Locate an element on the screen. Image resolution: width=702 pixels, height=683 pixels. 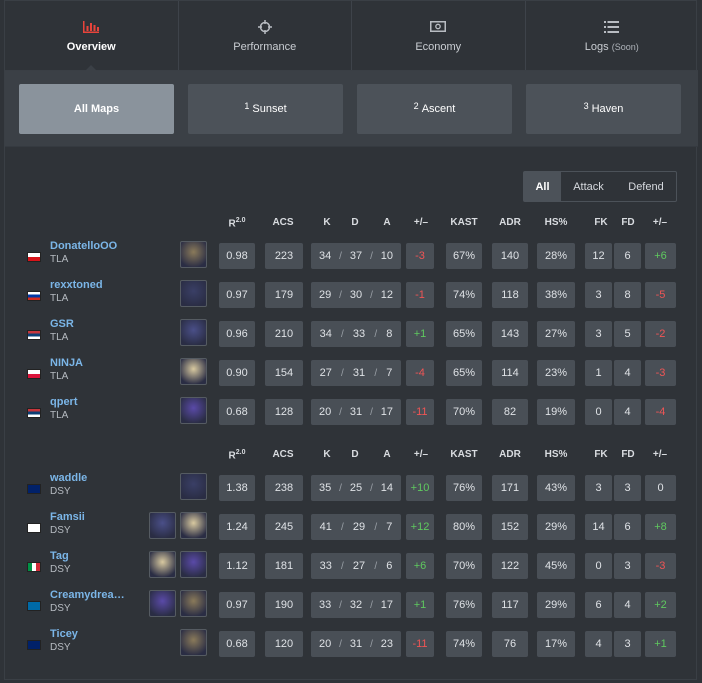
adr-value: 82 is located at coordinates (510, 412).